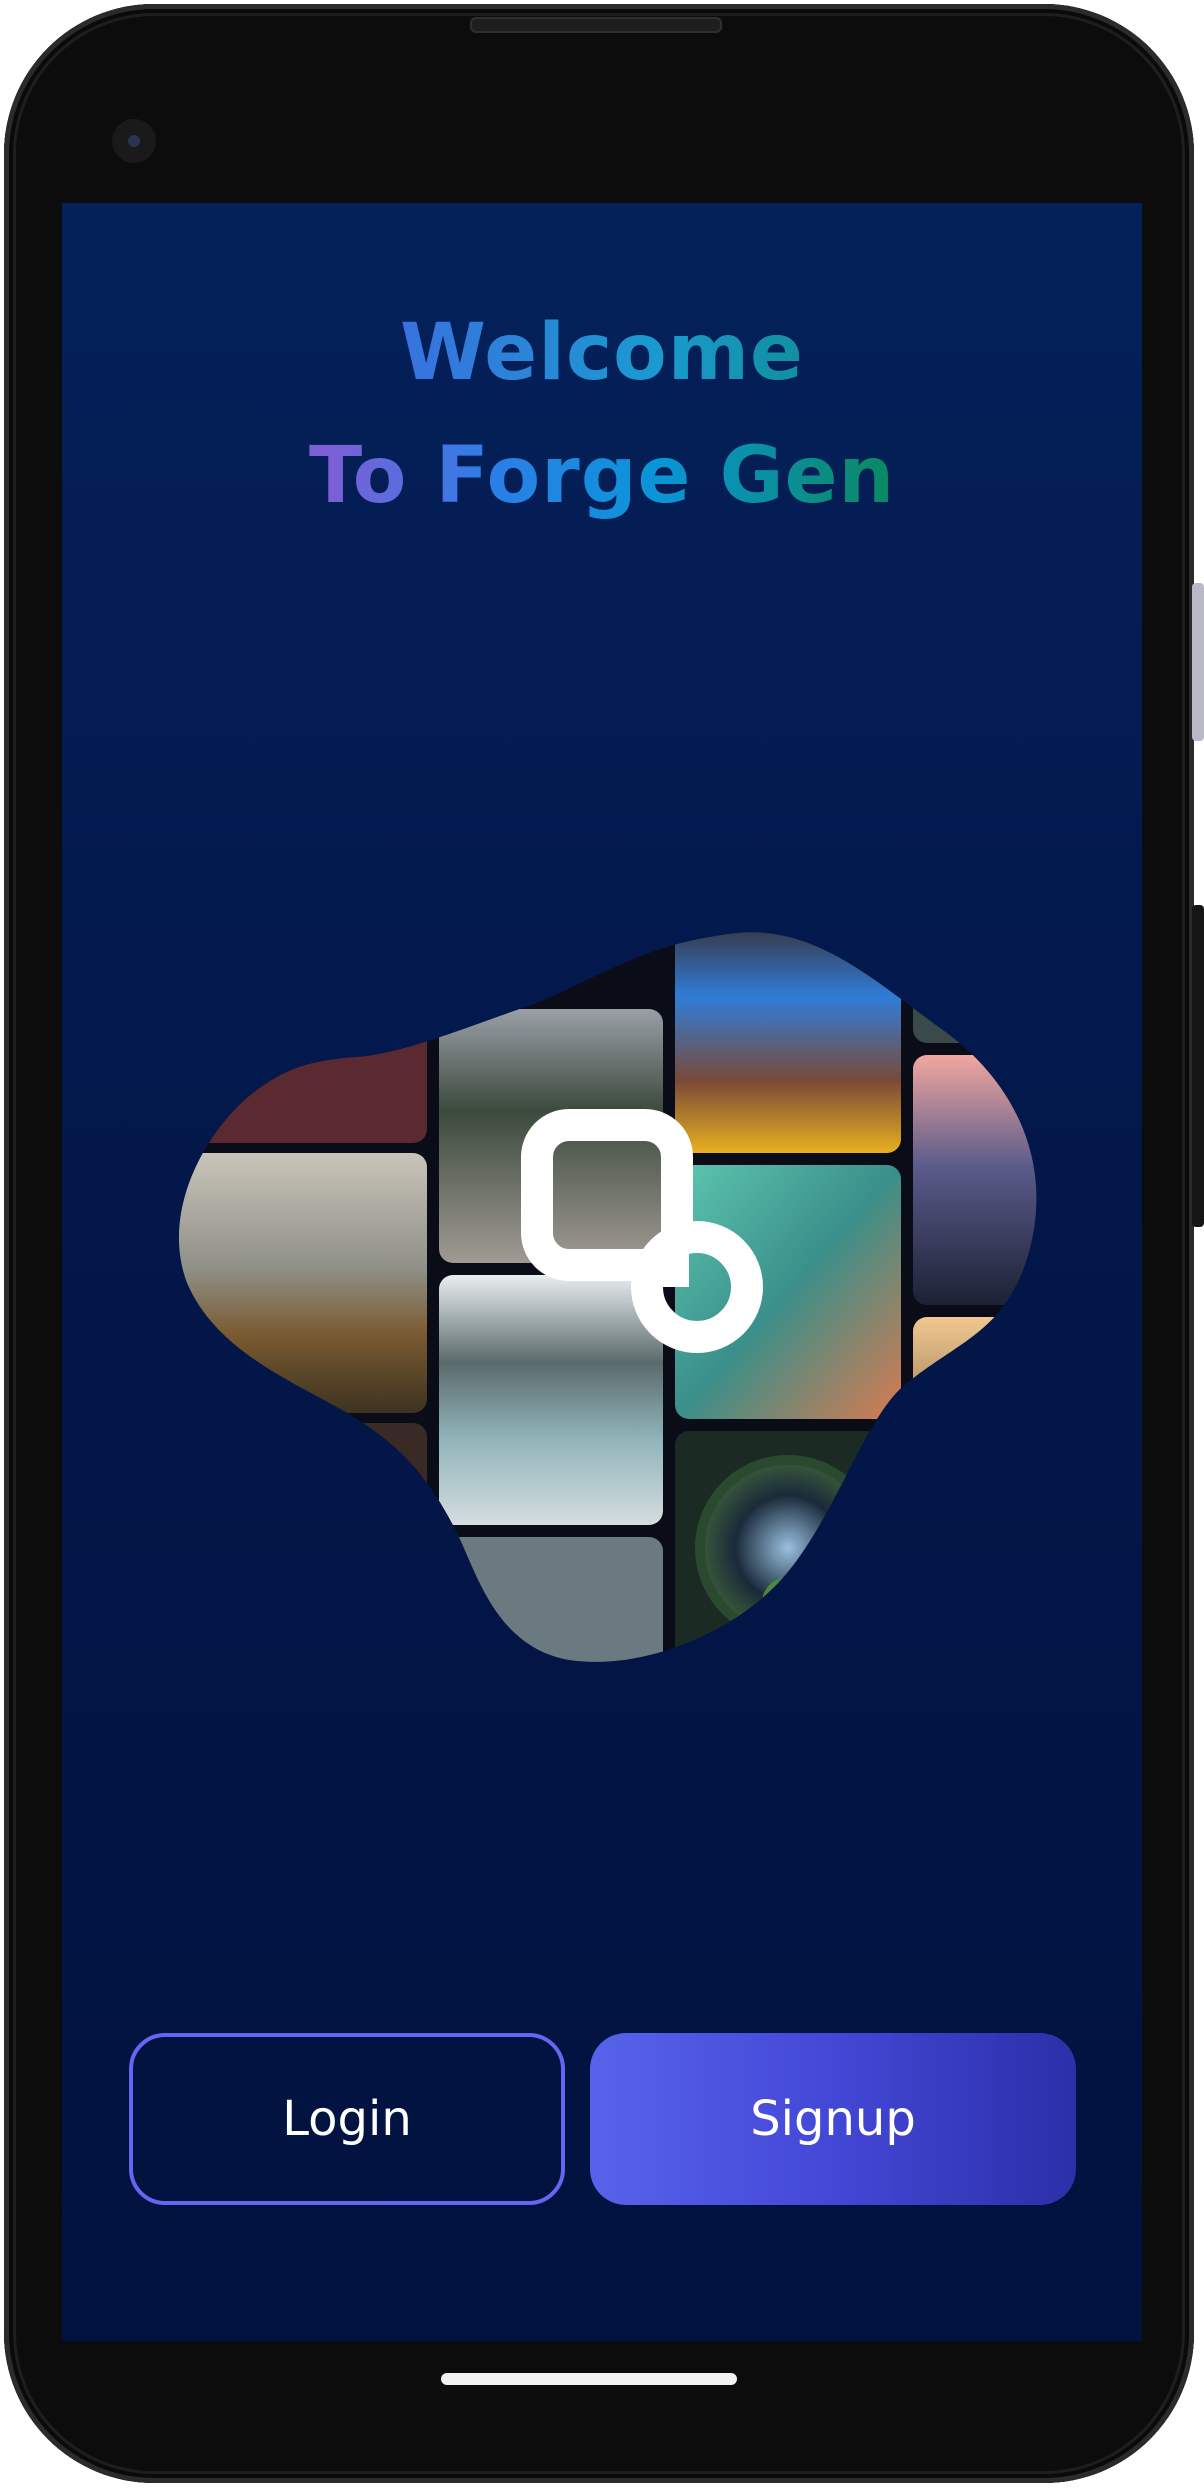 This screenshot has height=2491, width=1204. Describe the element at coordinates (589, 2379) in the screenshot. I see `home-indicator` at that location.